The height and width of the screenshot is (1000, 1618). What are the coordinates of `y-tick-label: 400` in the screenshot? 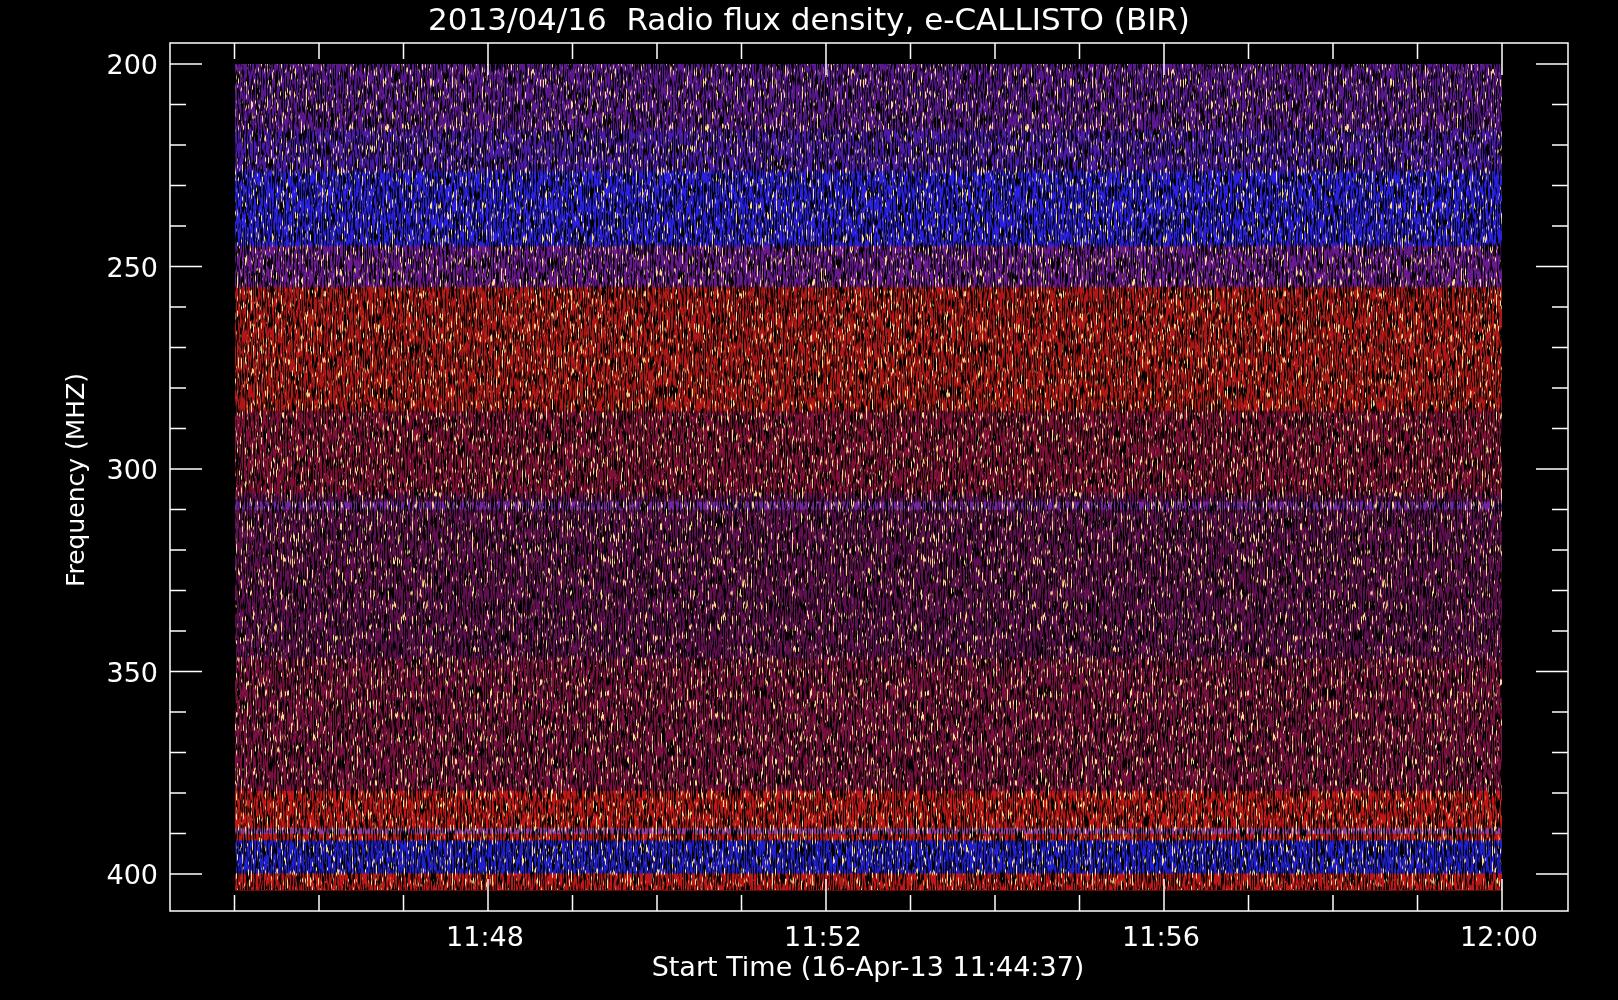 It's located at (132, 874).